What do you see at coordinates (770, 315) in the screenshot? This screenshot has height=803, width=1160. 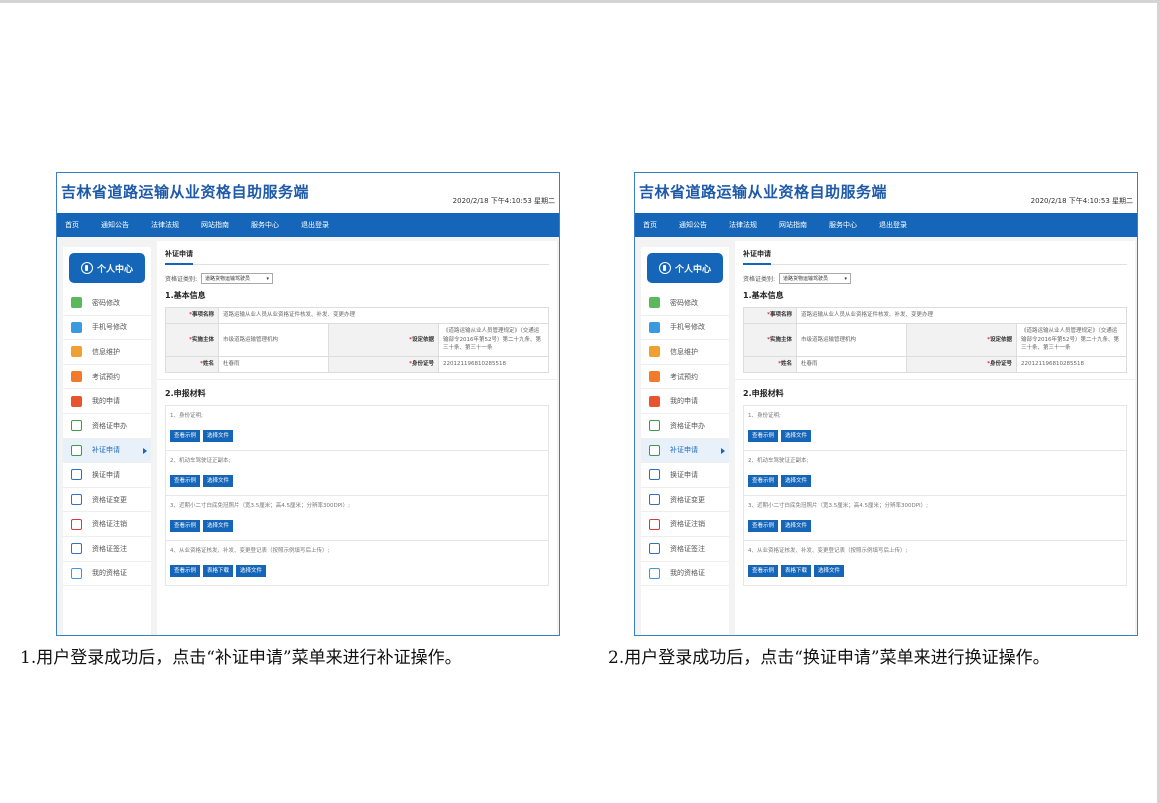 I see `item-name-label: *事项名称` at bounding box center [770, 315].